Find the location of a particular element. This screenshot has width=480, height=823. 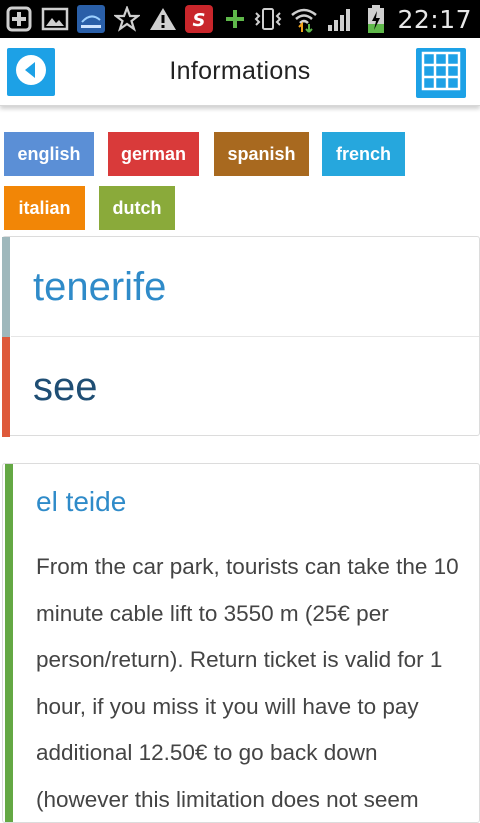

lang-button-dutch: dutch is located at coordinates (137, 208).